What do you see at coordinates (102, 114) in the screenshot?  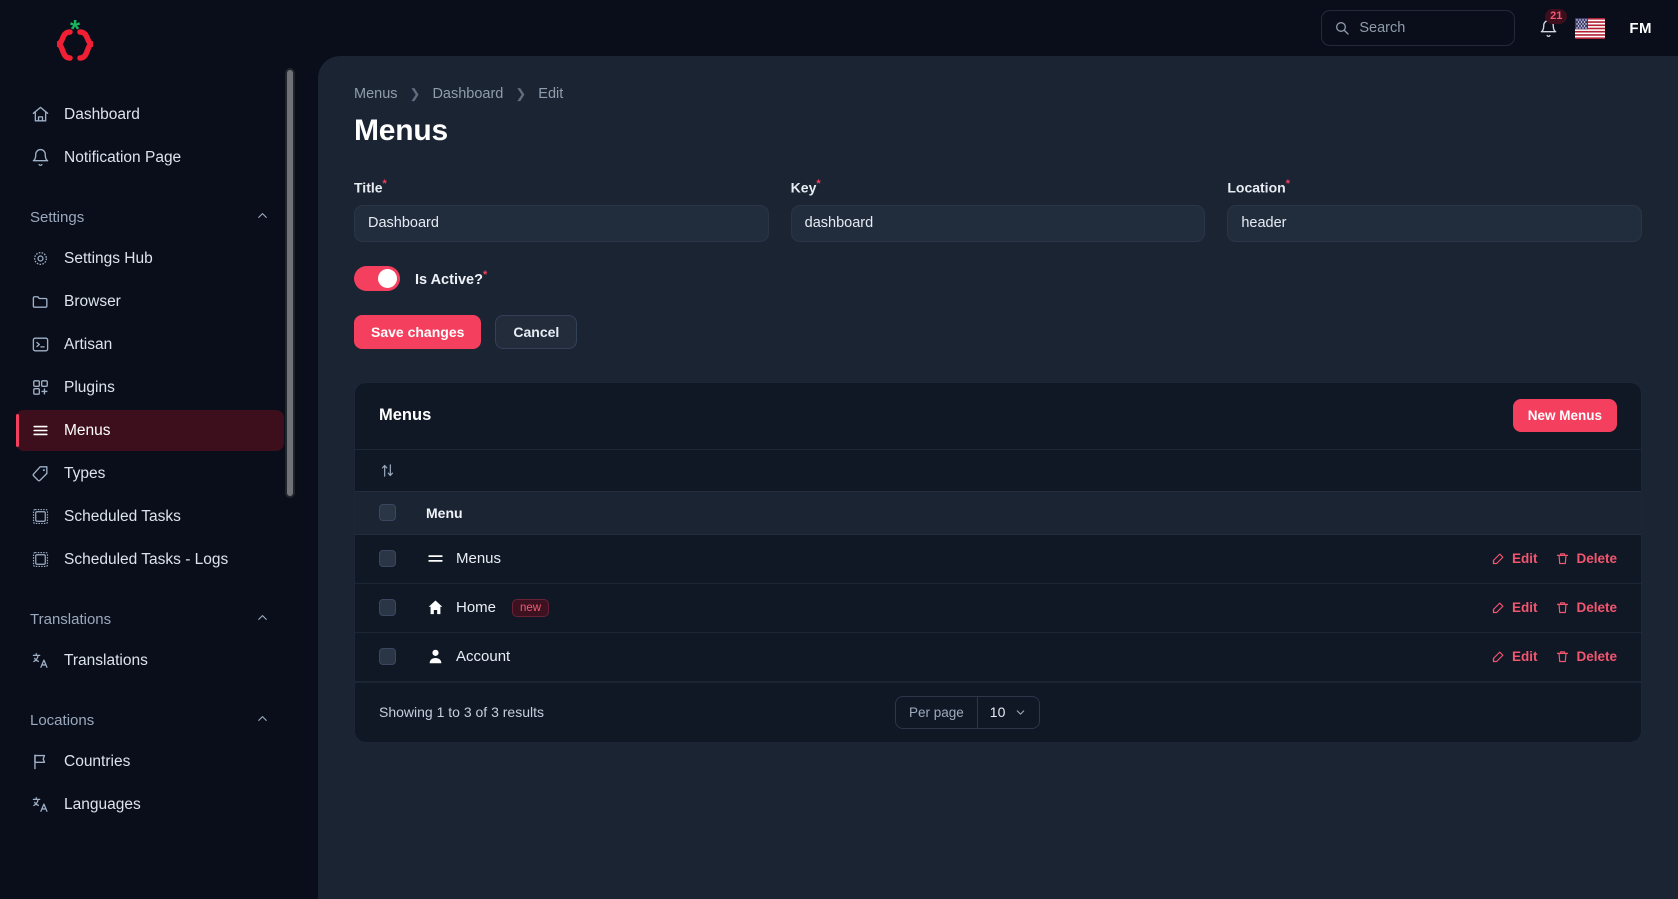 I see `sidebar-item-label: Dashboard` at bounding box center [102, 114].